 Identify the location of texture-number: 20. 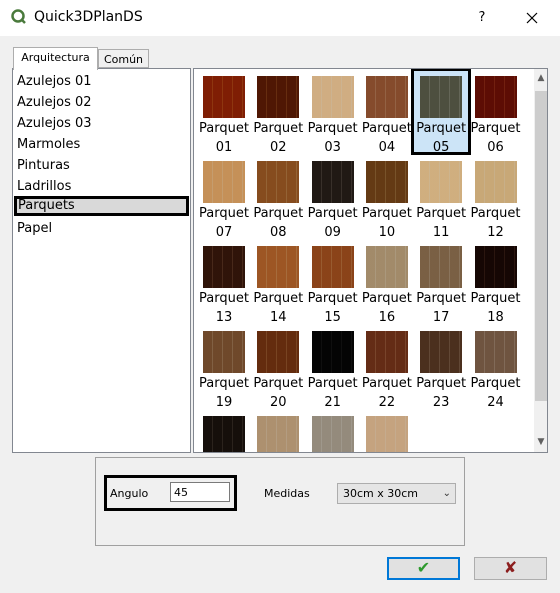
(278, 402).